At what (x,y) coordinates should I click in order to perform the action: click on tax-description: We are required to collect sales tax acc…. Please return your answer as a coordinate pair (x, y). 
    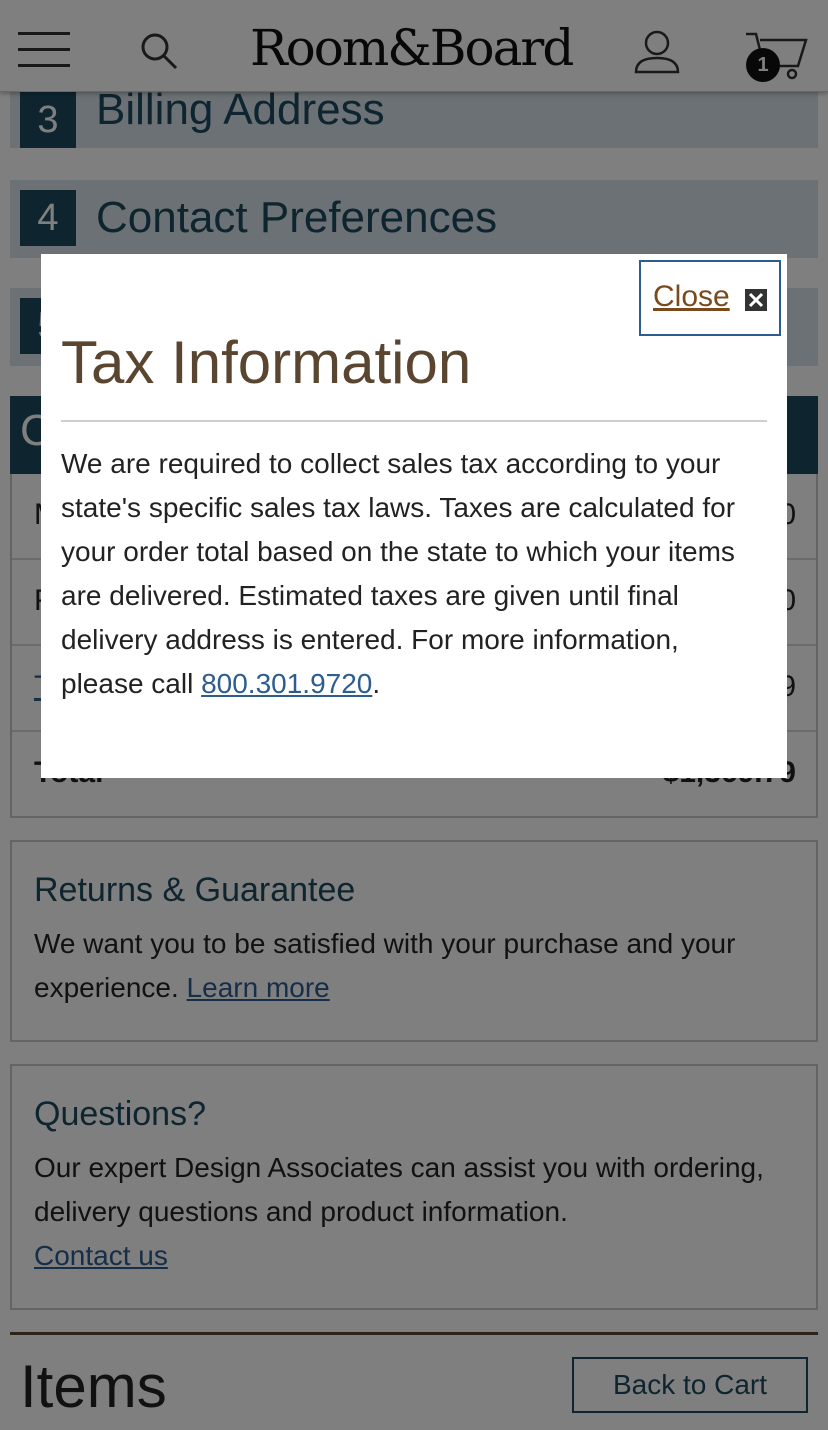
    Looking at the image, I should click on (398, 573).